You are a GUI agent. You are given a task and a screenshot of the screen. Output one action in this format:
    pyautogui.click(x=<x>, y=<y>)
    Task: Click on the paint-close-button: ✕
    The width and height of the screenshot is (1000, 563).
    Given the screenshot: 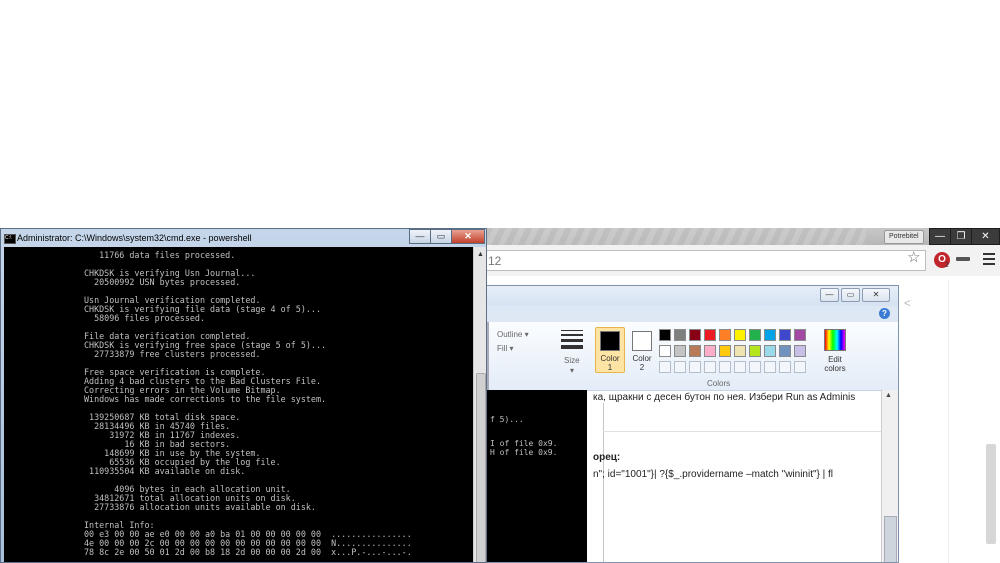 What is the action you would take?
    pyautogui.click(x=876, y=295)
    